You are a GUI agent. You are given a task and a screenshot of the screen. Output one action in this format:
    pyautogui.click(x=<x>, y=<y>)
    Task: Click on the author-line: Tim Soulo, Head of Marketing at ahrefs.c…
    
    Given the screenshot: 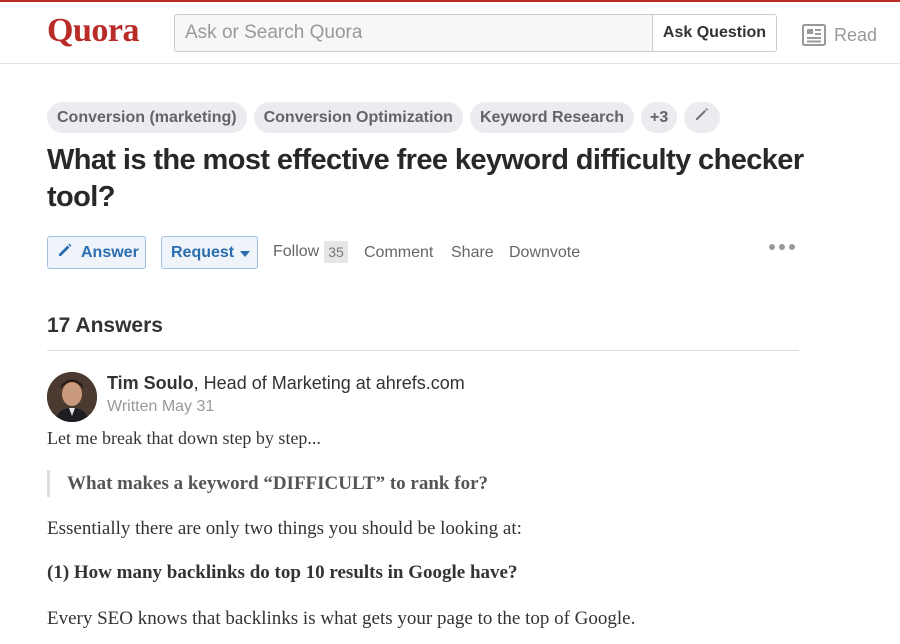 What is the action you would take?
    pyautogui.click(x=286, y=383)
    